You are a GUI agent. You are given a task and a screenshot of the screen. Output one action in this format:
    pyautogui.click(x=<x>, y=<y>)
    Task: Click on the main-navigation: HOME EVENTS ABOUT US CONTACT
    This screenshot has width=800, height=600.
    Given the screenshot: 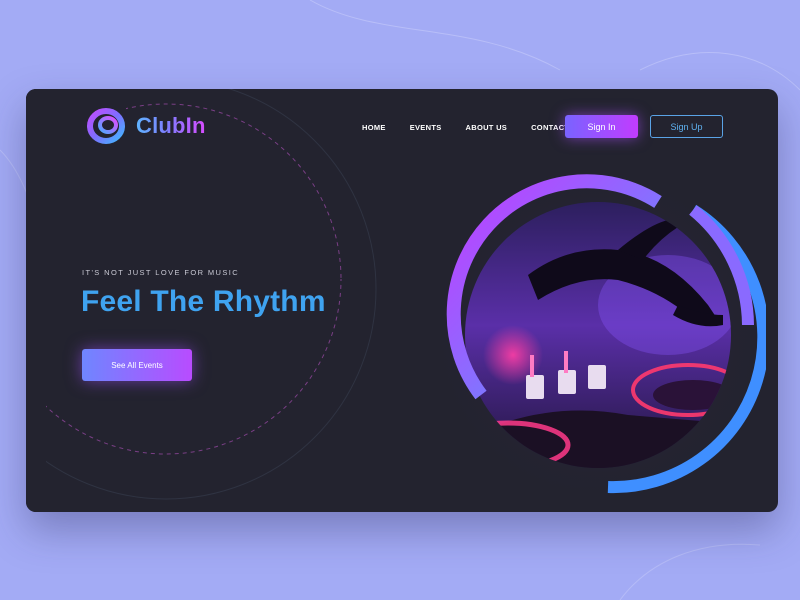 What is the action you would take?
    pyautogui.click(x=477, y=127)
    